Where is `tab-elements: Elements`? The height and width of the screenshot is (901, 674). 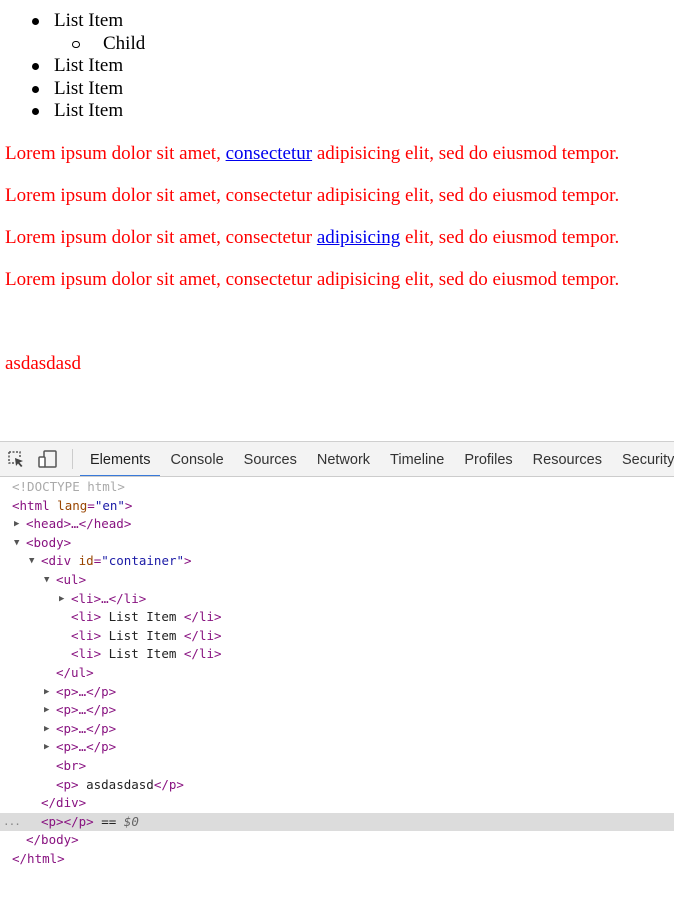
tab-elements: Elements is located at coordinates (120, 459).